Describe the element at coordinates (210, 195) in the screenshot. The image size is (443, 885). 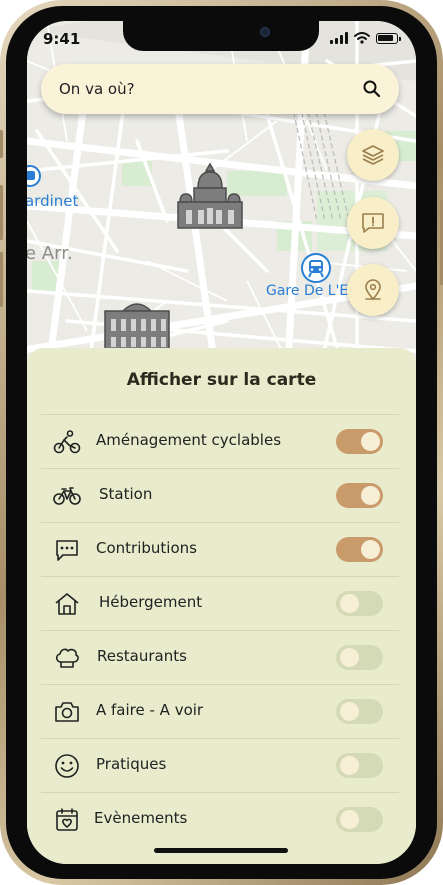
I see `sacre-coeur-landmark-icon` at that location.